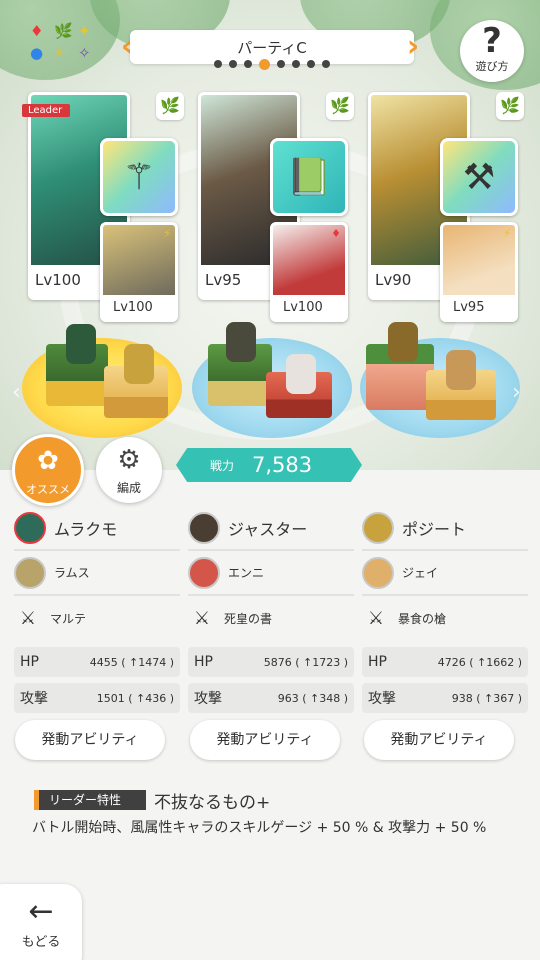  What do you see at coordinates (37, 53) in the screenshot?
I see `water-element-icon: ●` at bounding box center [37, 53].